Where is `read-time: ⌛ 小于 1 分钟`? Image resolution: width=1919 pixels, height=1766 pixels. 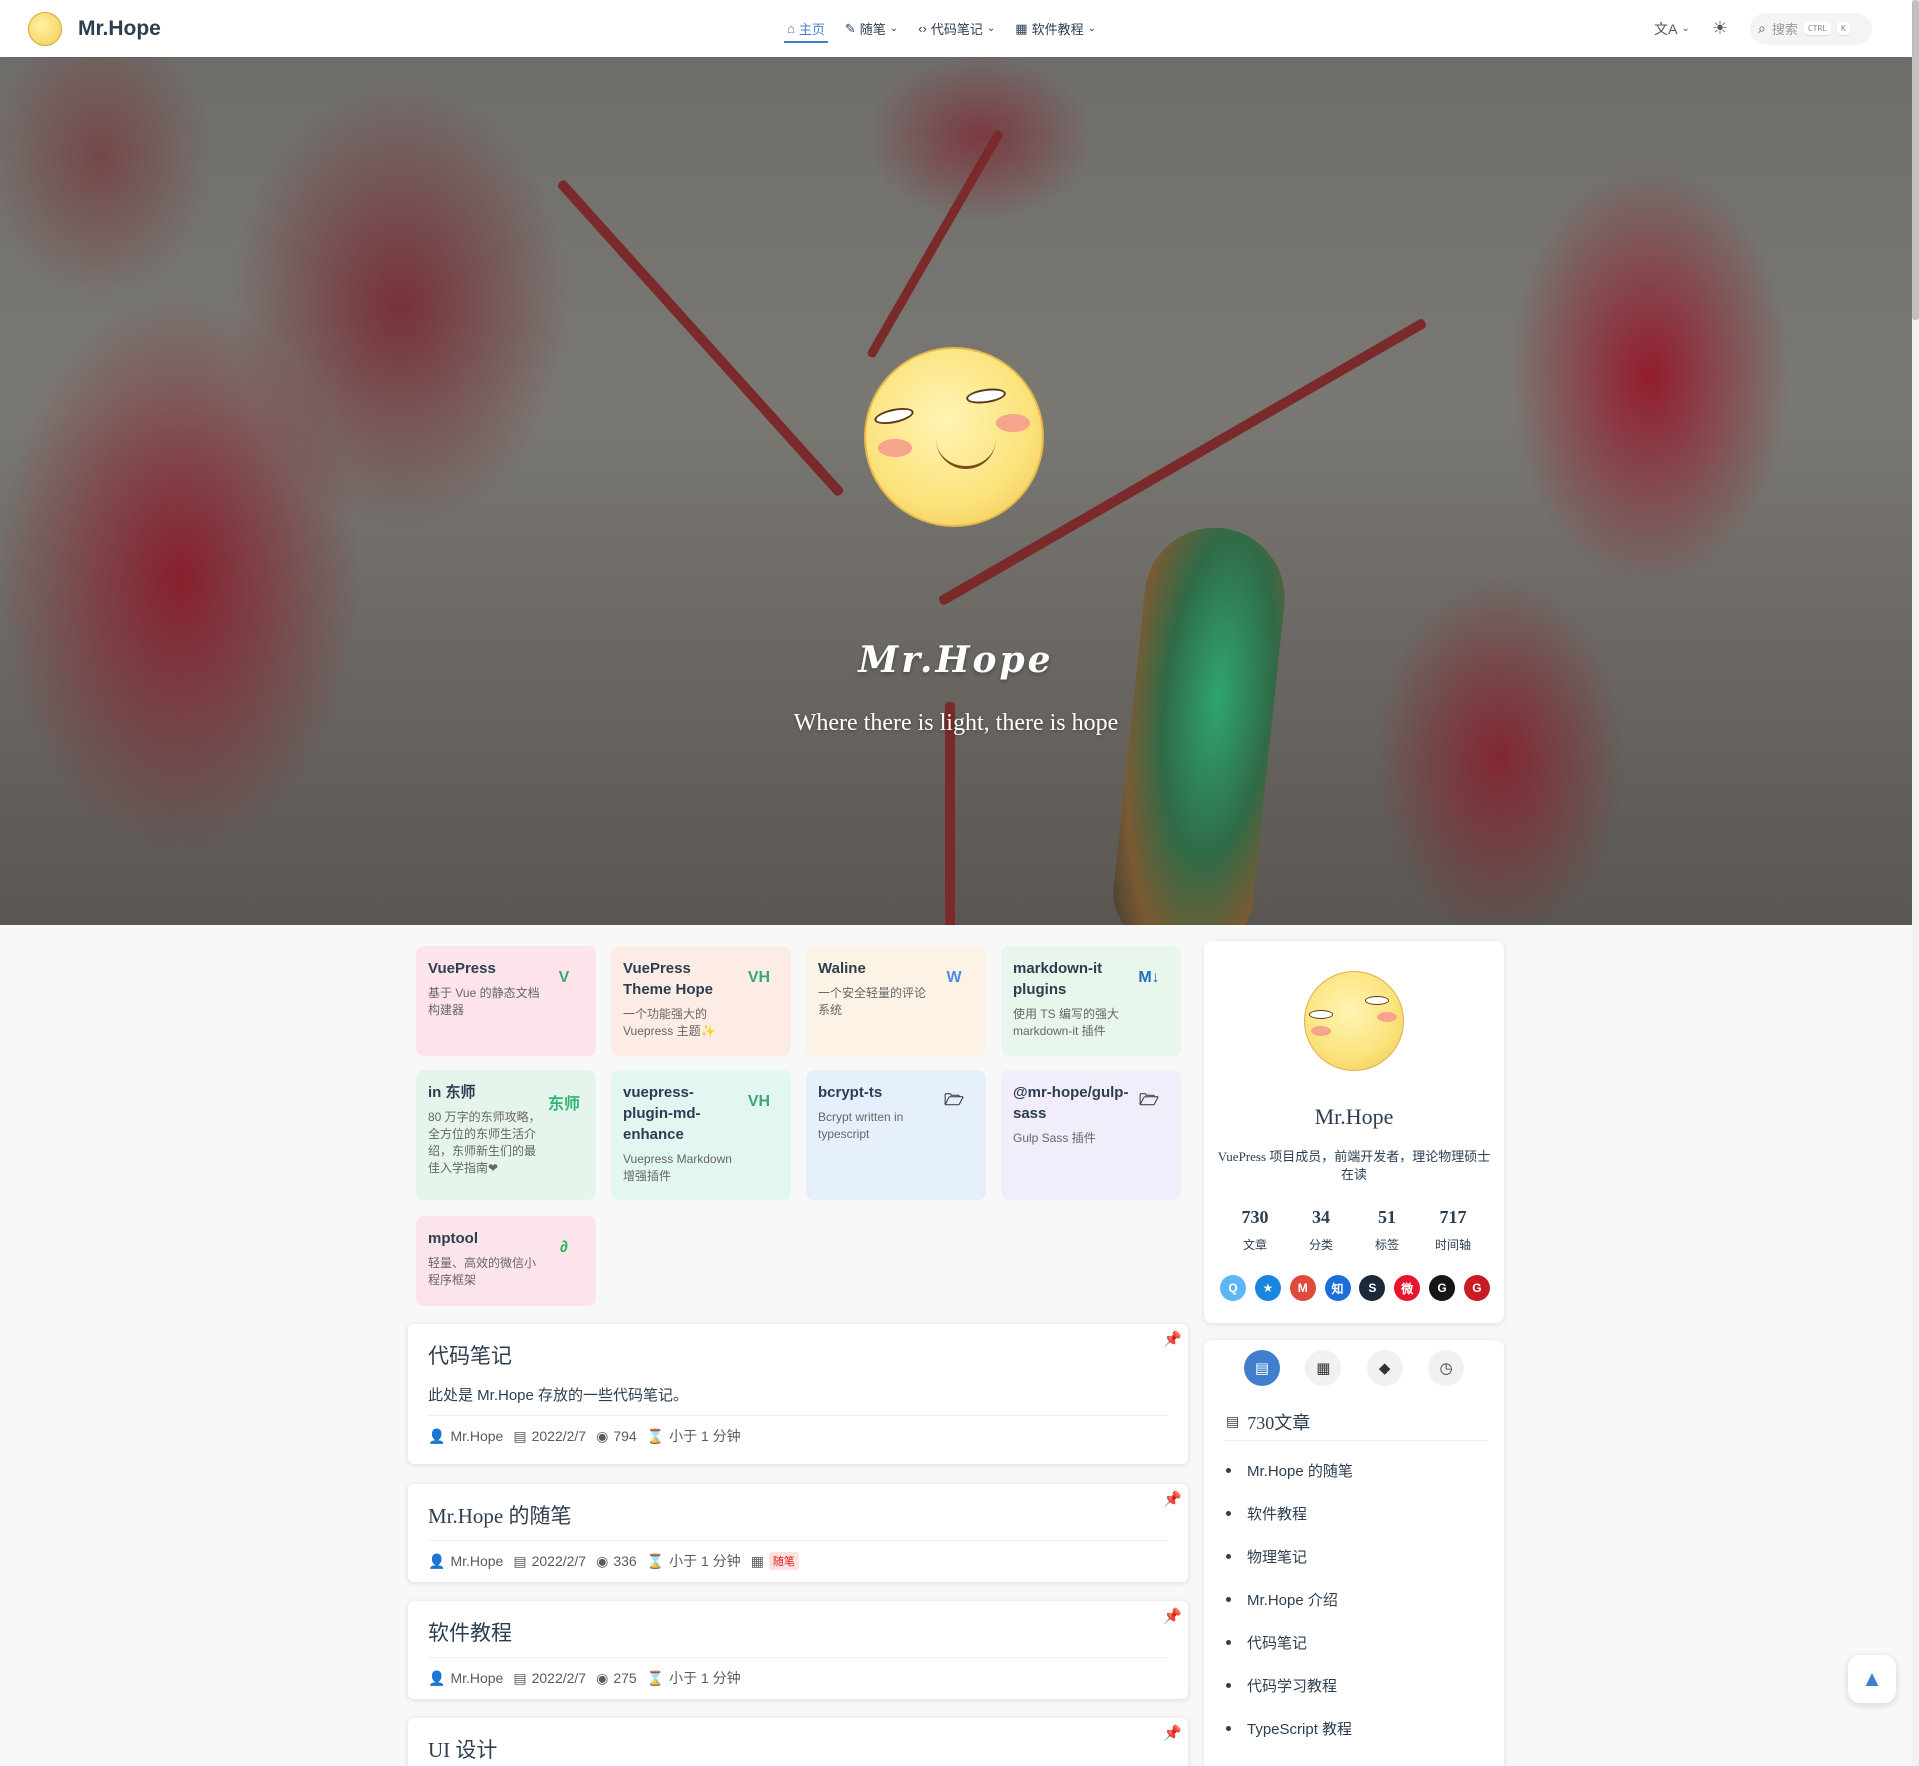 read-time: ⌛ 小于 1 分钟 is located at coordinates (694, 1561).